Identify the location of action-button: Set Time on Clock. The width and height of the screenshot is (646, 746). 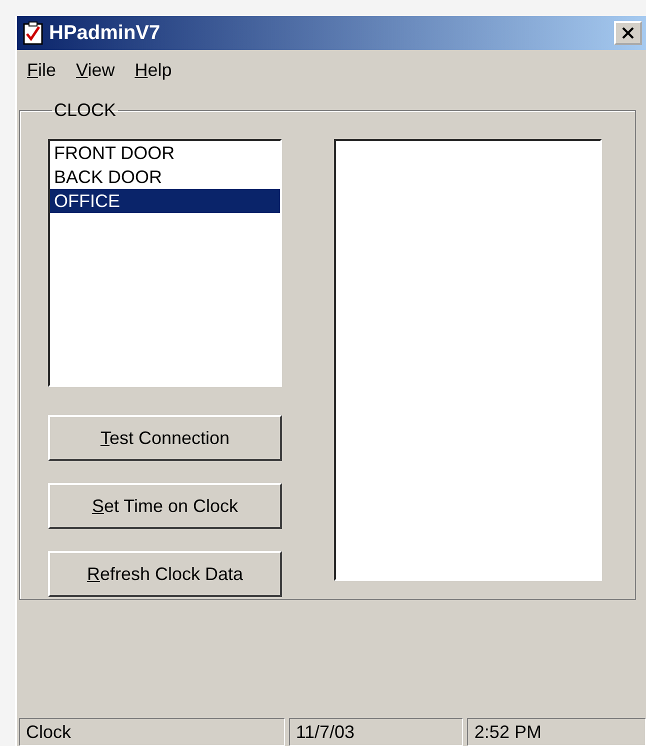
(165, 506).